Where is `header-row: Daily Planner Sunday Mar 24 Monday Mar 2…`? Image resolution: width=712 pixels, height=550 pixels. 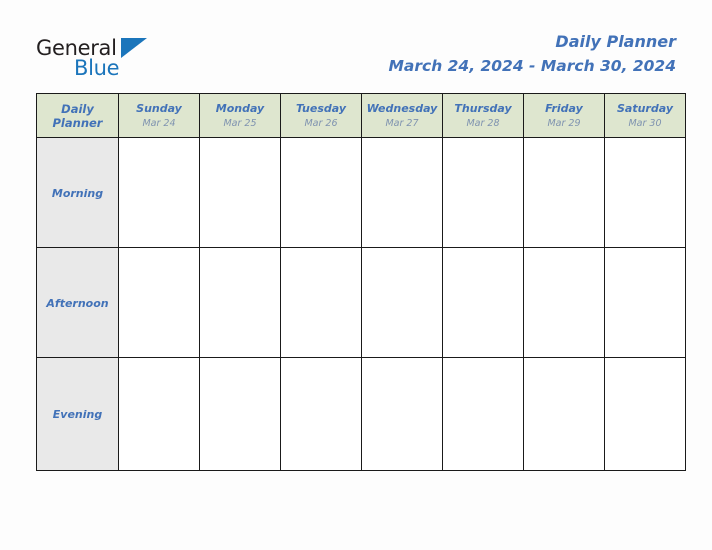 header-row: Daily Planner Sunday Mar 24 Monday Mar 2… is located at coordinates (361, 115).